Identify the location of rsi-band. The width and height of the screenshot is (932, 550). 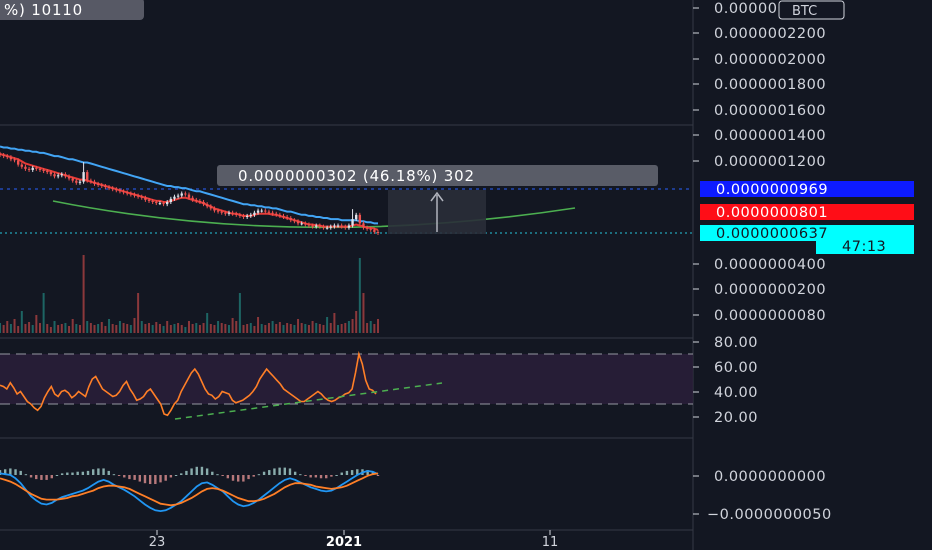
(346, 379).